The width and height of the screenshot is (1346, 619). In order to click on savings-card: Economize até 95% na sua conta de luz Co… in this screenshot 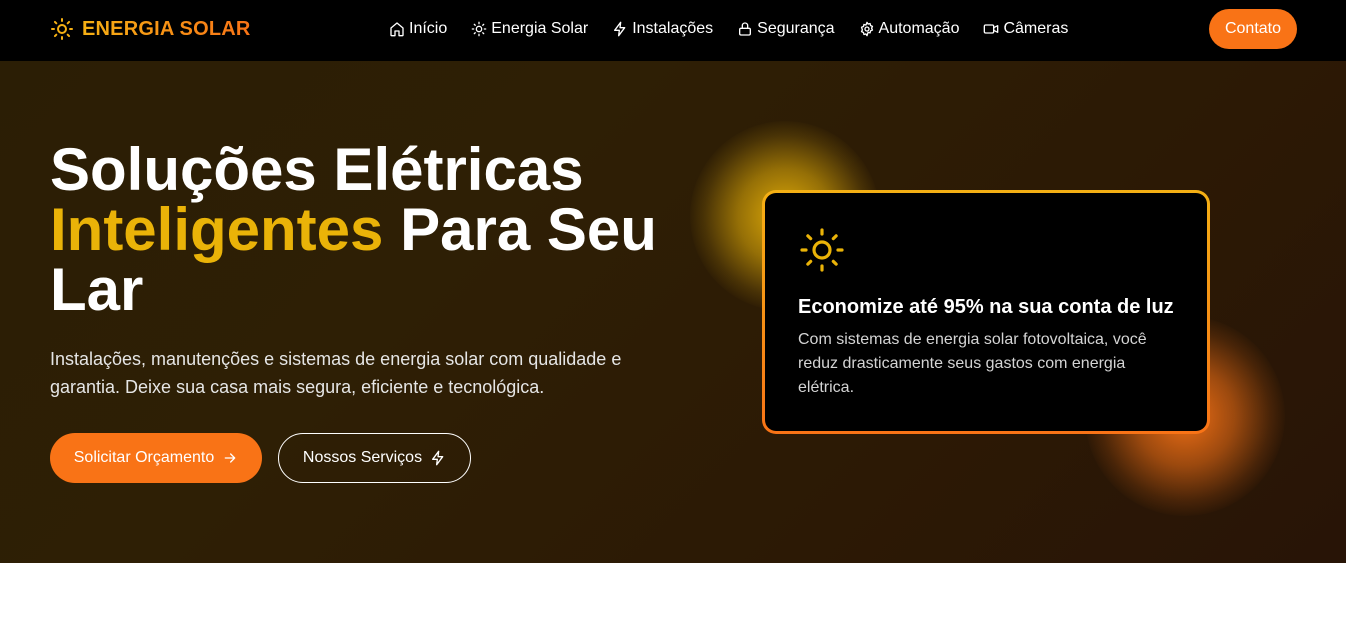, I will do `click(986, 312)`.